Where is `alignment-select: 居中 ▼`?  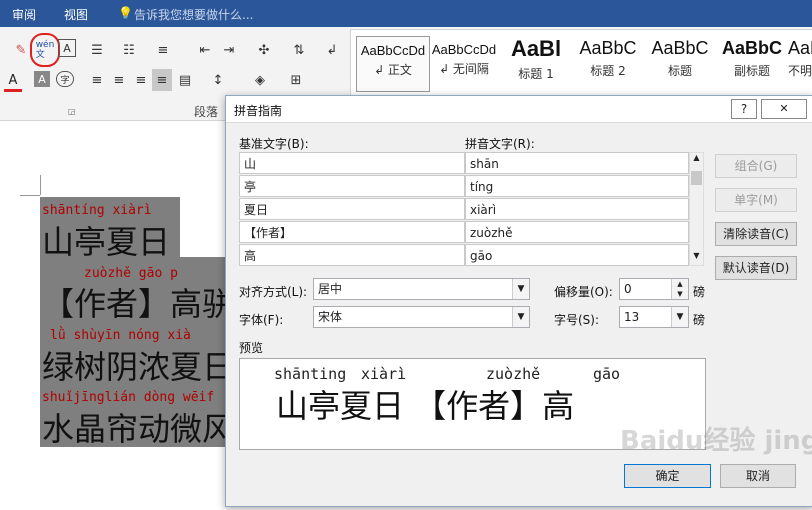 alignment-select: 居中 ▼ is located at coordinates (421, 289).